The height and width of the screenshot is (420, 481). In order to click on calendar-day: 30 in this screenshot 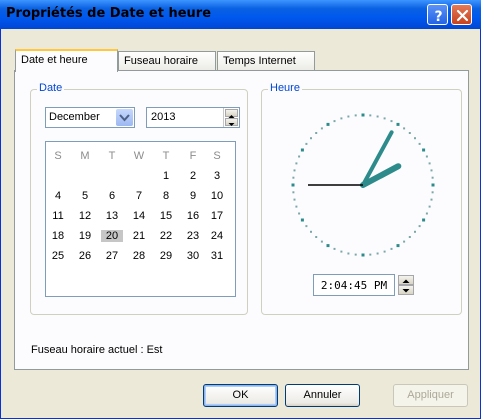, I will do `click(193, 256)`.